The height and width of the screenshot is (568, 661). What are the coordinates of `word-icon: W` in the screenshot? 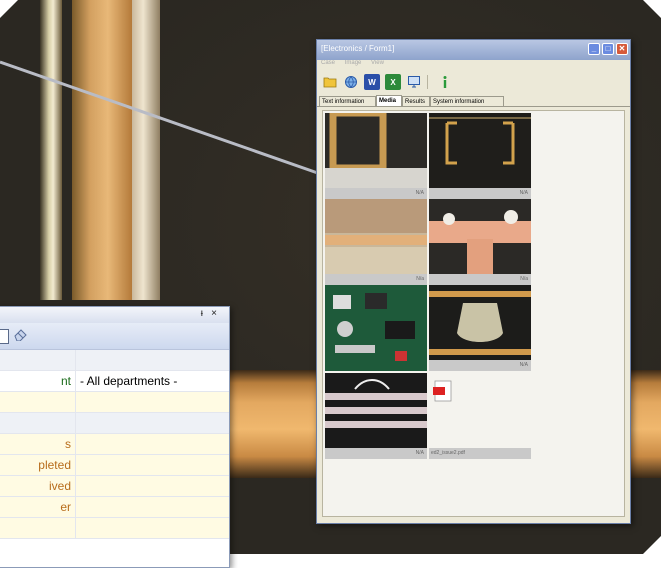 It's located at (372, 82).